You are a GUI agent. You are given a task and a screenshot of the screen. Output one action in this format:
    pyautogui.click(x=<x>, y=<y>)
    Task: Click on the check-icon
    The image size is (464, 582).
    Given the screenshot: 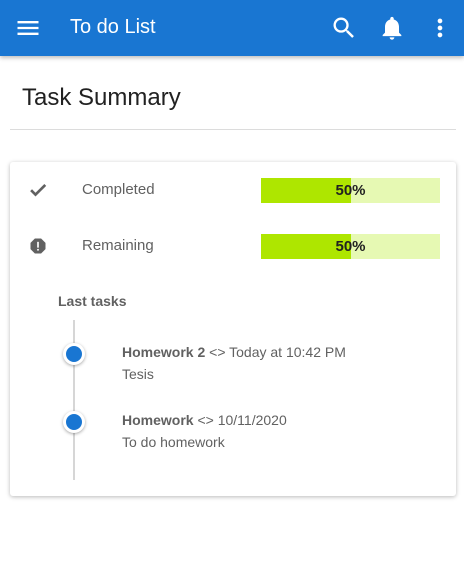 What is the action you would take?
    pyautogui.click(x=38, y=190)
    